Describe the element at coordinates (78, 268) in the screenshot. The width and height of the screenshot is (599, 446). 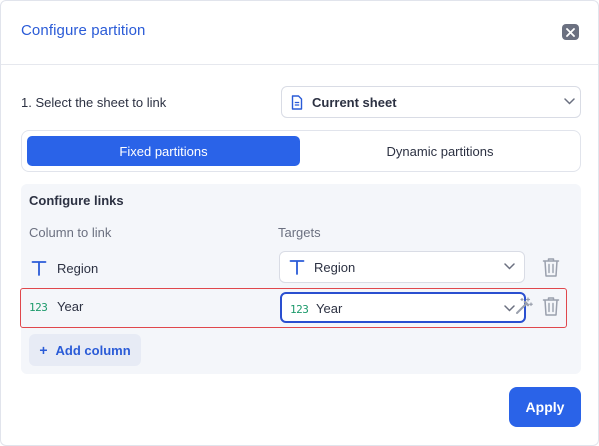
I see `link-column-name: Region` at that location.